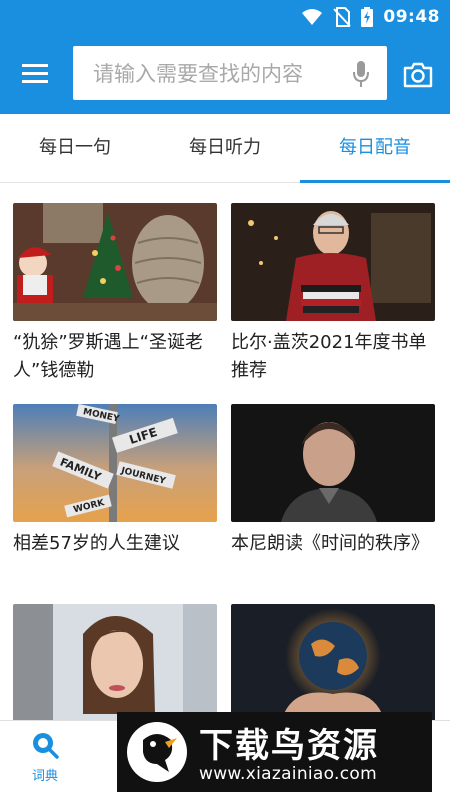 Image resolution: width=450 pixels, height=801 pixels. Describe the element at coordinates (225, 18) in the screenshot. I see `status-bar: 09:48` at that location.